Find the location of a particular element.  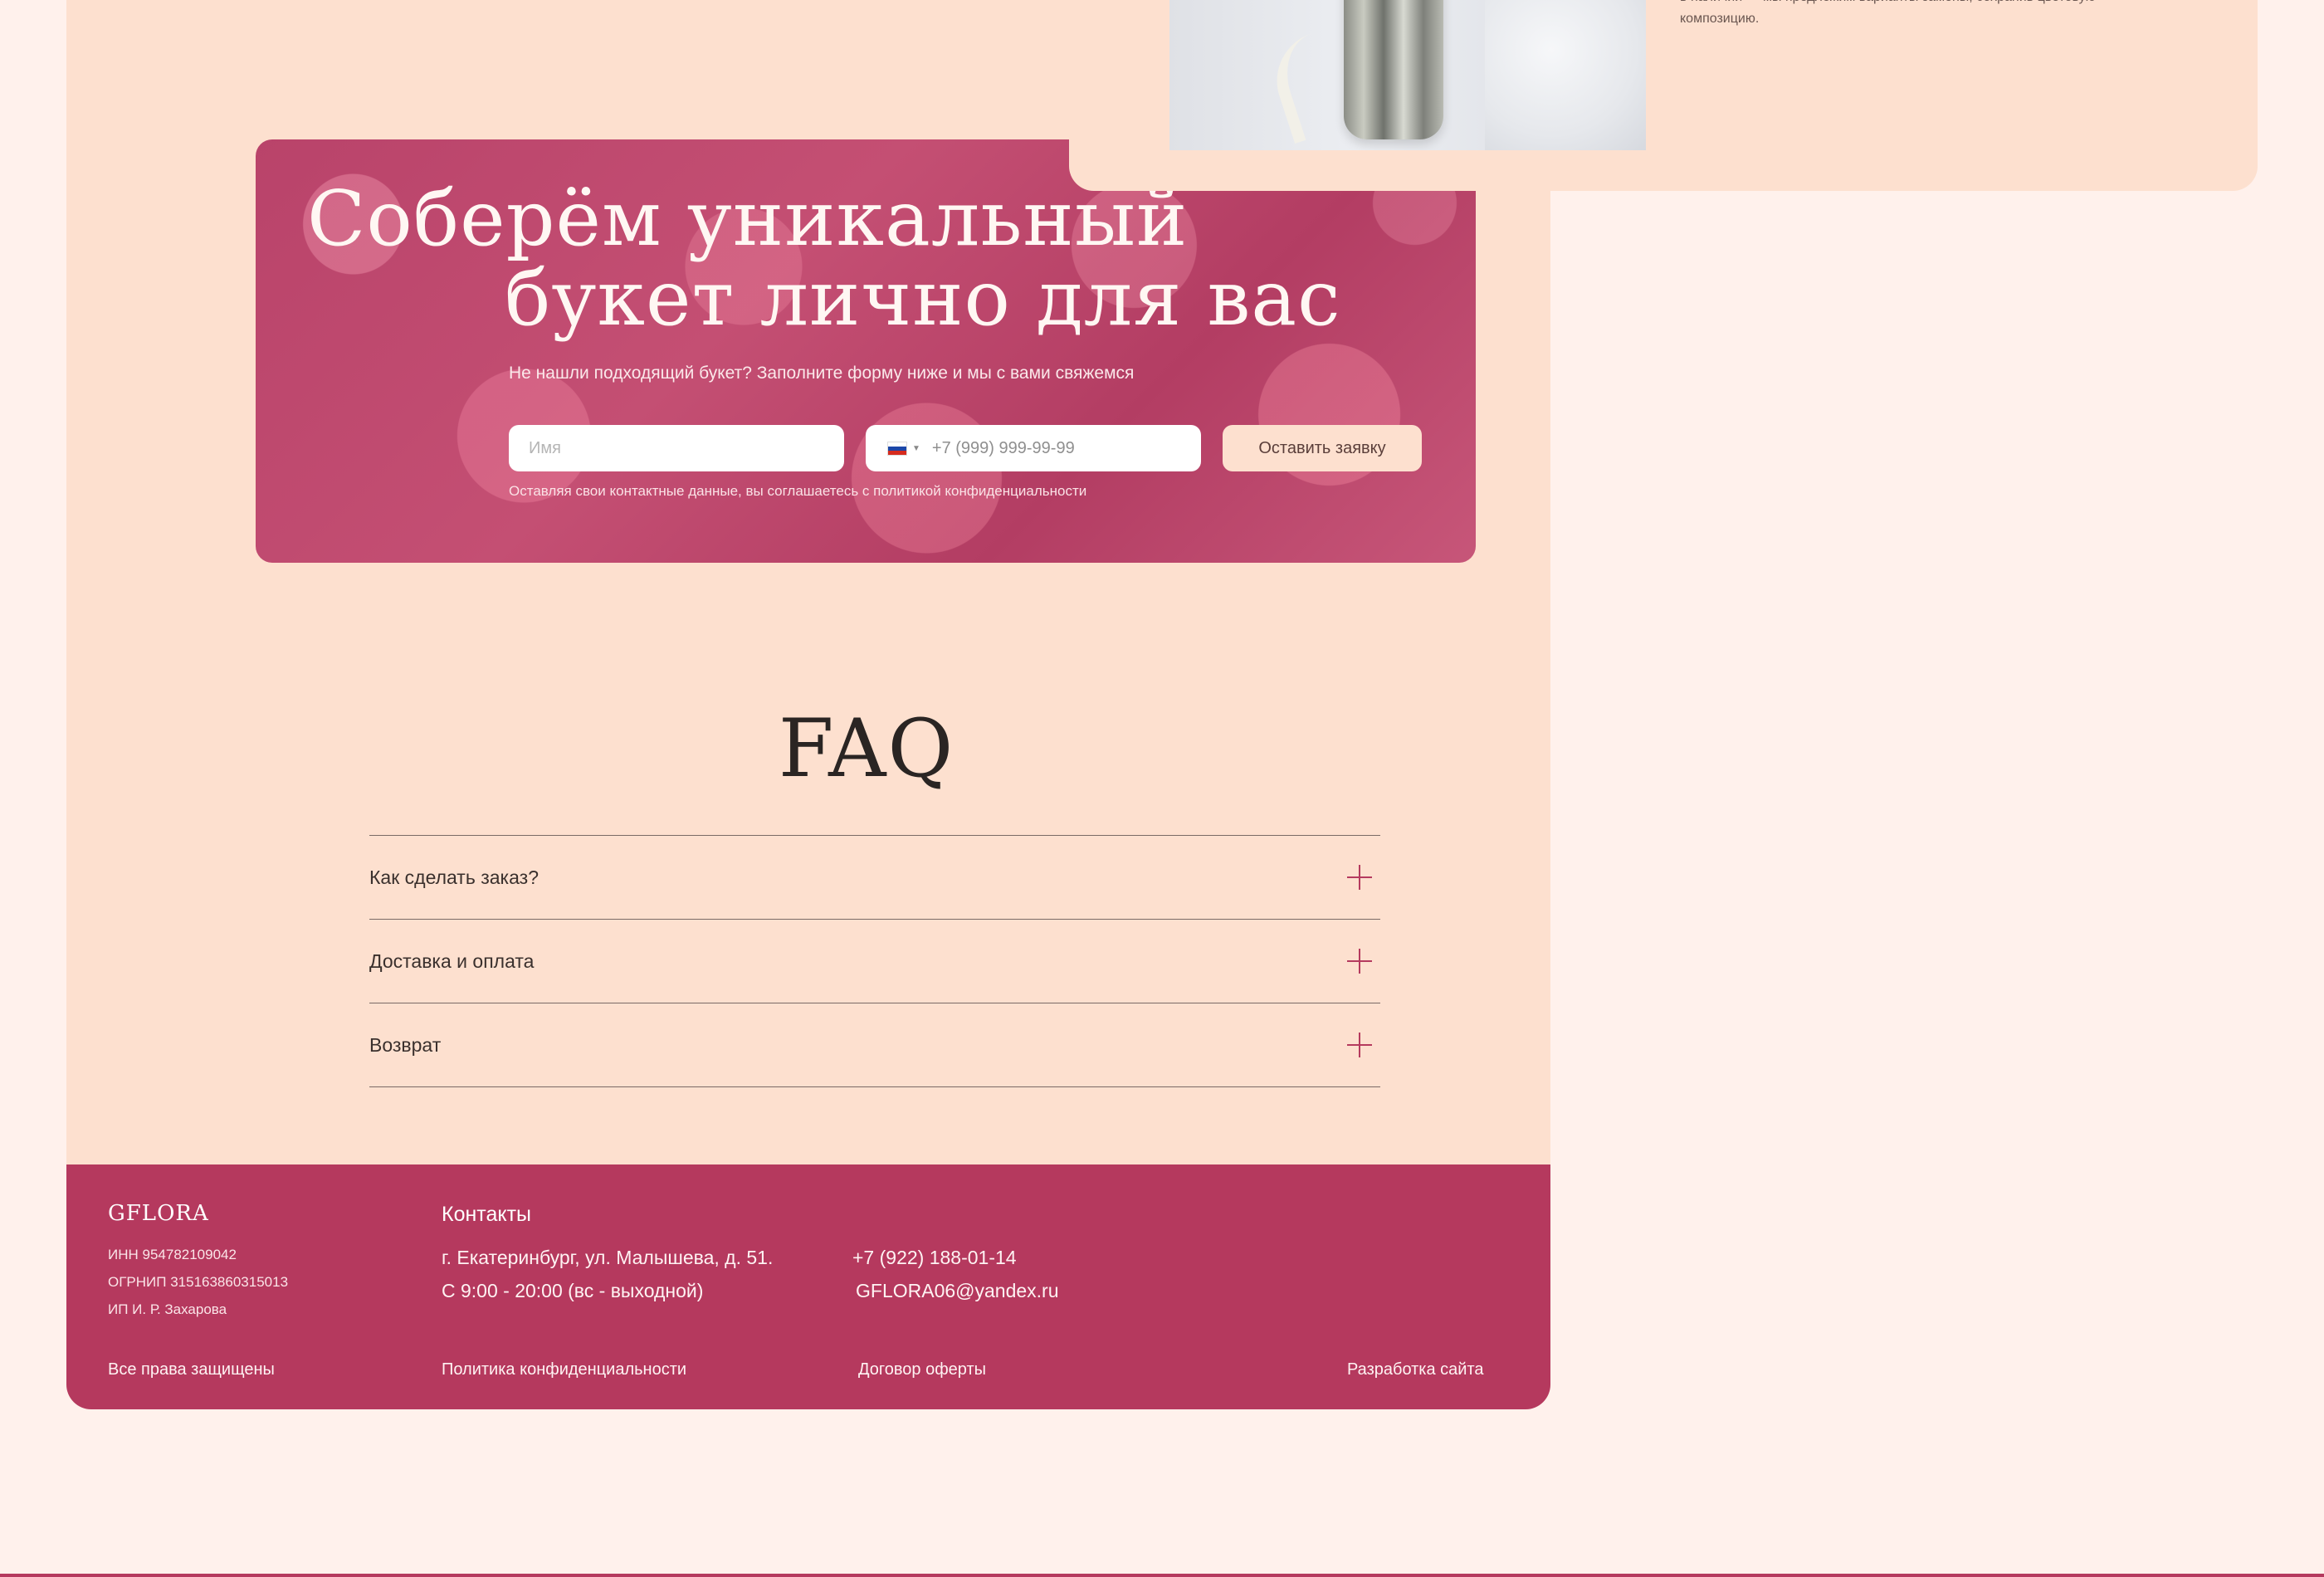

hero-title: Соберём уникальный букет лично для вас is located at coordinates (879, 259).